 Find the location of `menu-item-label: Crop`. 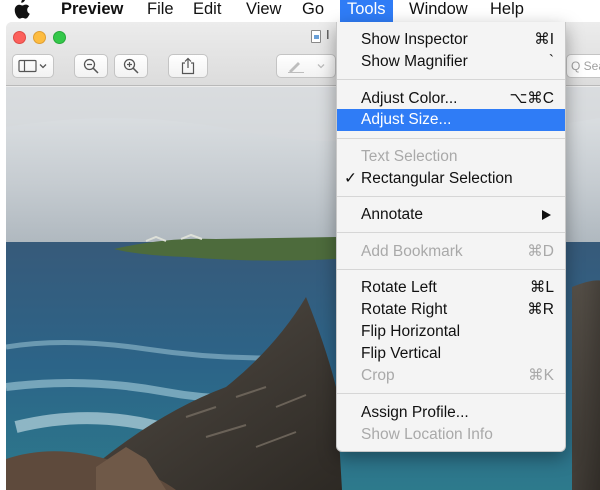

menu-item-label: Crop is located at coordinates (378, 375).